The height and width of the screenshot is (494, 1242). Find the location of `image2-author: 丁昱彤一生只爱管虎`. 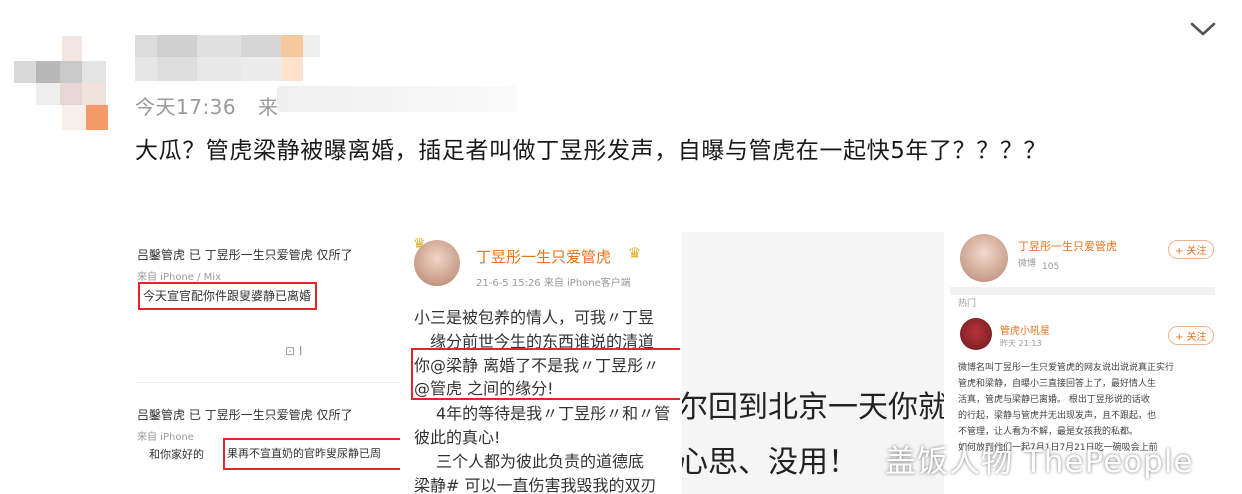

image2-author: 丁昱彤一生只爱管虎 is located at coordinates (544, 257).